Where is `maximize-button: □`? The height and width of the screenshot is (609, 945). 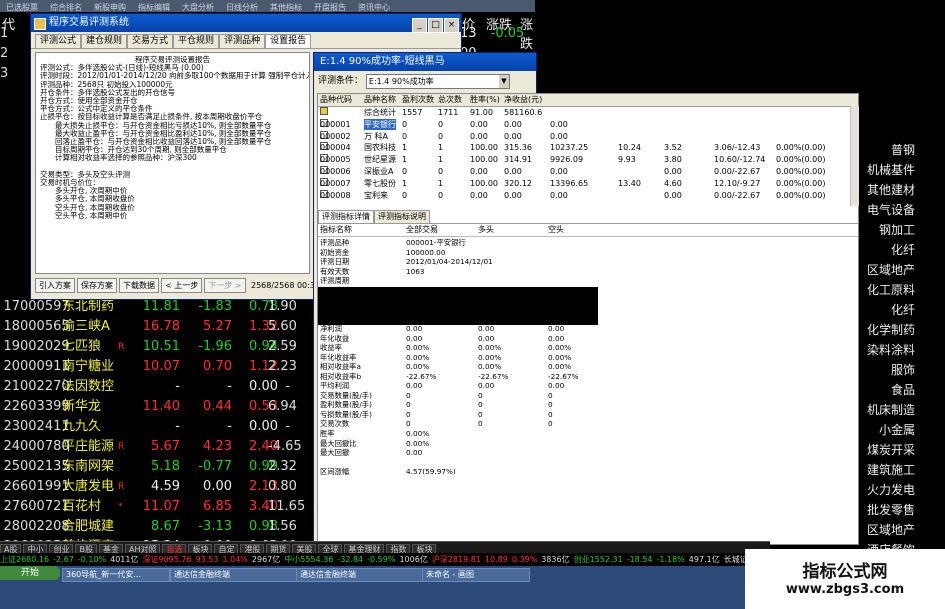
maximize-button: □ is located at coordinates (435, 25).